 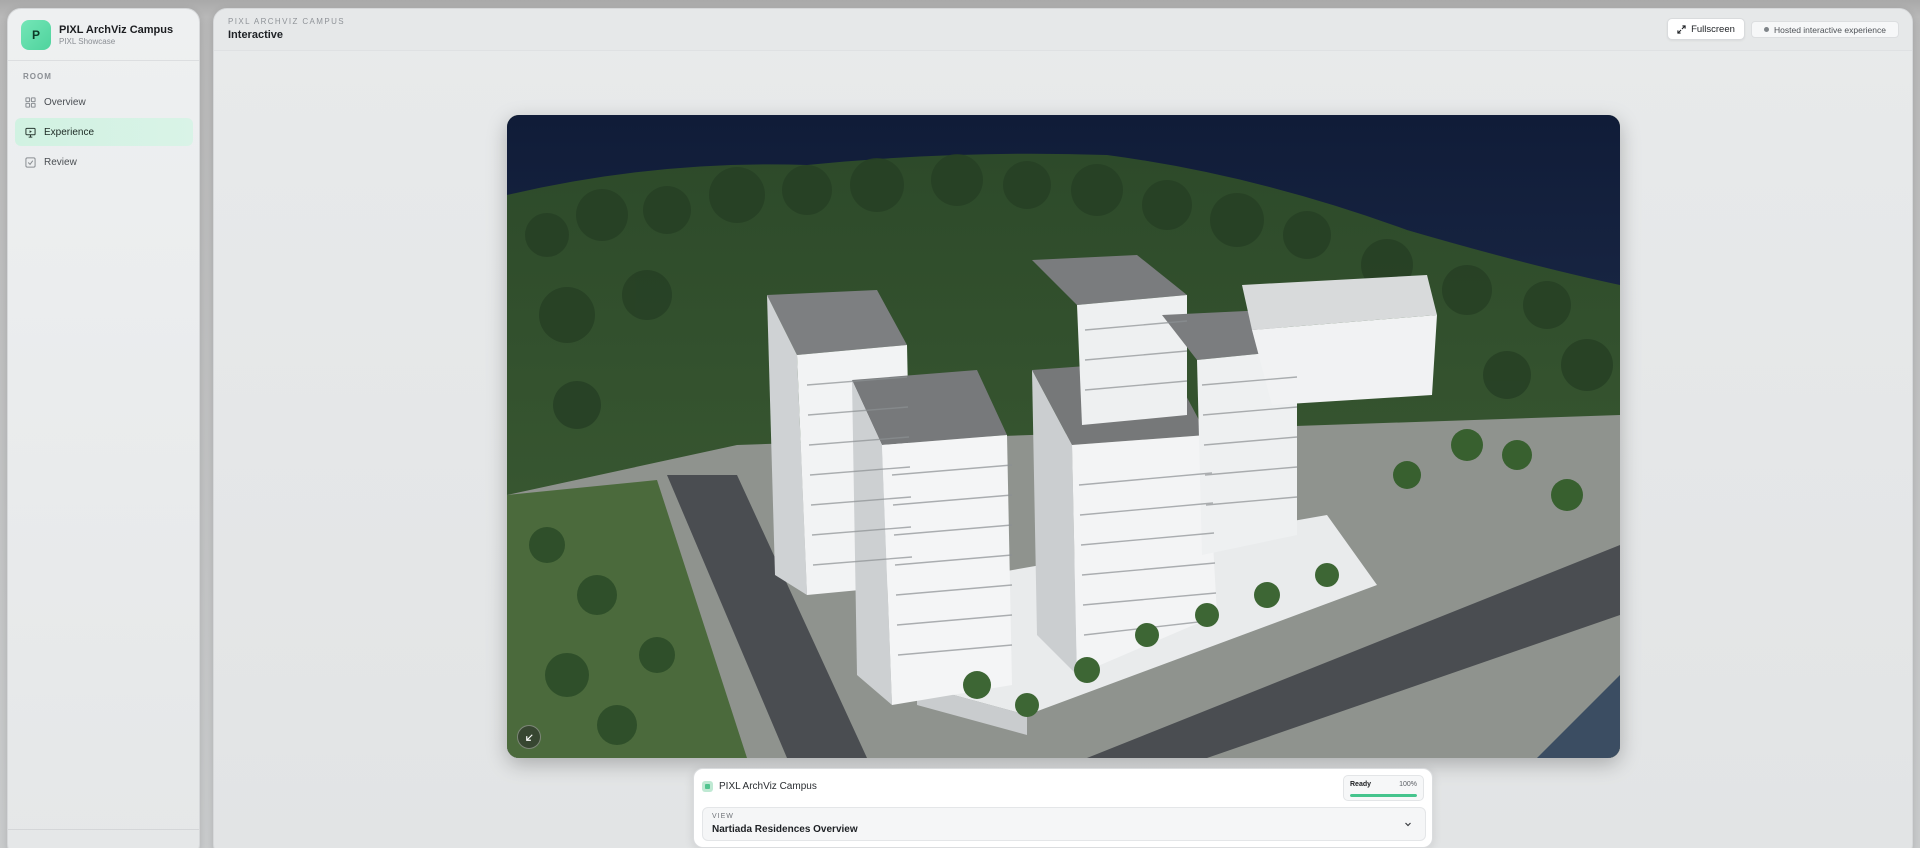 I want to click on page-title: Interactive, so click(x=256, y=35).